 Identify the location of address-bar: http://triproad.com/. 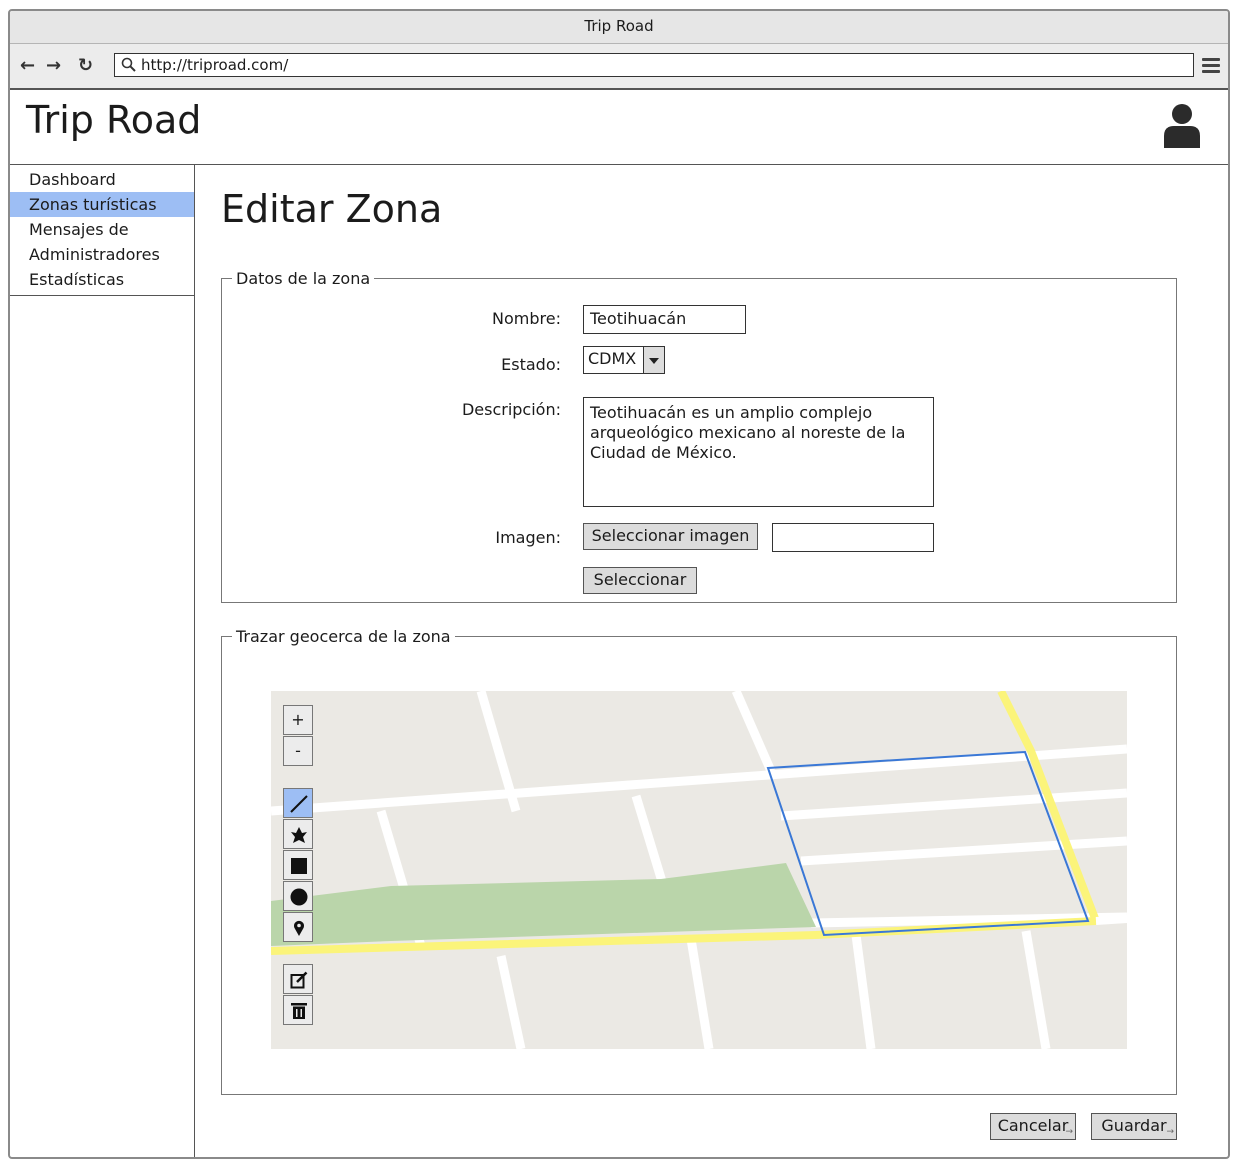
(654, 65).